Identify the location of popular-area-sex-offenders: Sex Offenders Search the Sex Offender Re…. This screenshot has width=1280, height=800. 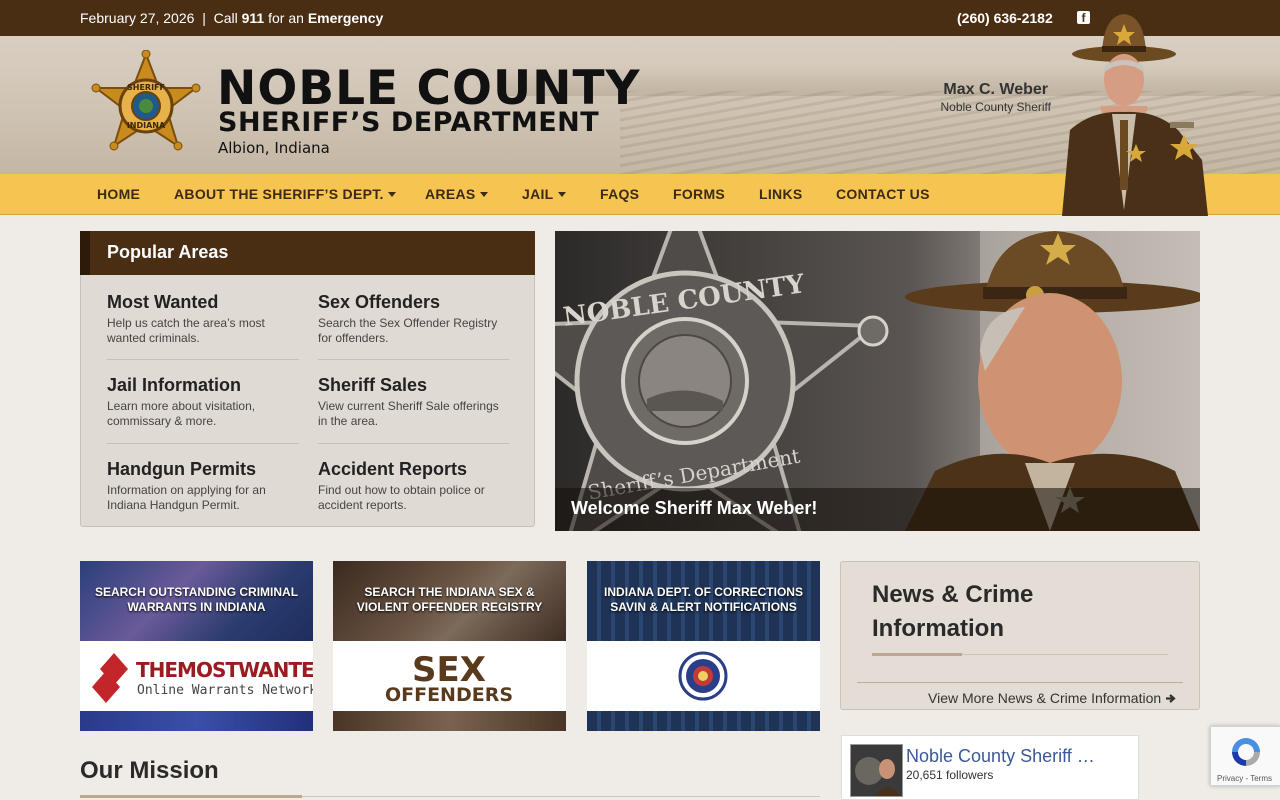
(414, 319).